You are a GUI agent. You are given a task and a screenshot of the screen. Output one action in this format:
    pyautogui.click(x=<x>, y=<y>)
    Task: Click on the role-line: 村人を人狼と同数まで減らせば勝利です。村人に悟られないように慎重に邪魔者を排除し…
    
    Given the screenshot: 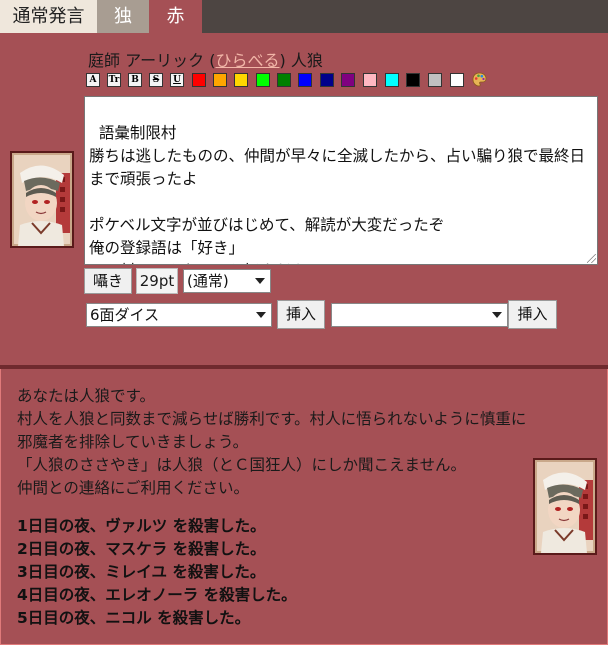 What is the action you would take?
    pyautogui.click(x=272, y=430)
    